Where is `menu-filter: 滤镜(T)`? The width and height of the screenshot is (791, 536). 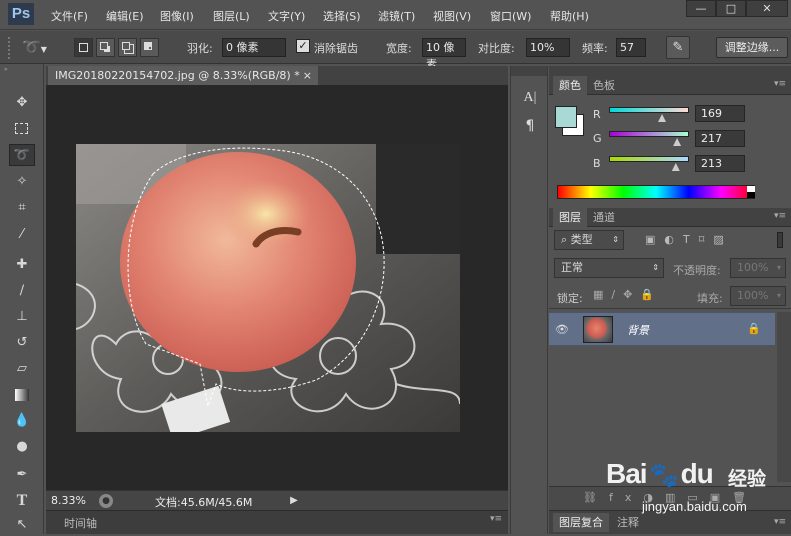 menu-filter: 滤镜(T) is located at coordinates (396, 16).